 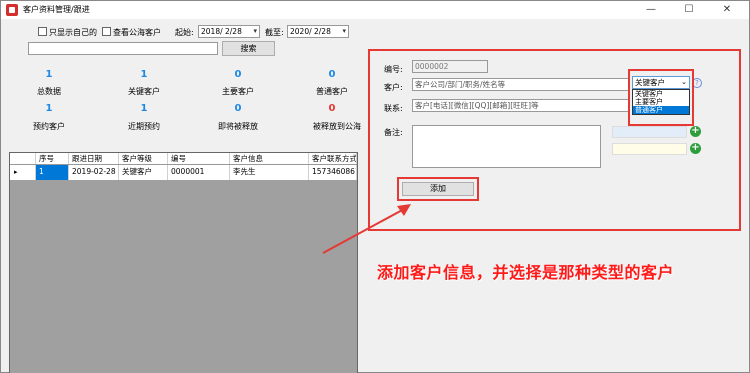 I want to click on stat-released-label: 被释放到公海, so click(x=337, y=126).